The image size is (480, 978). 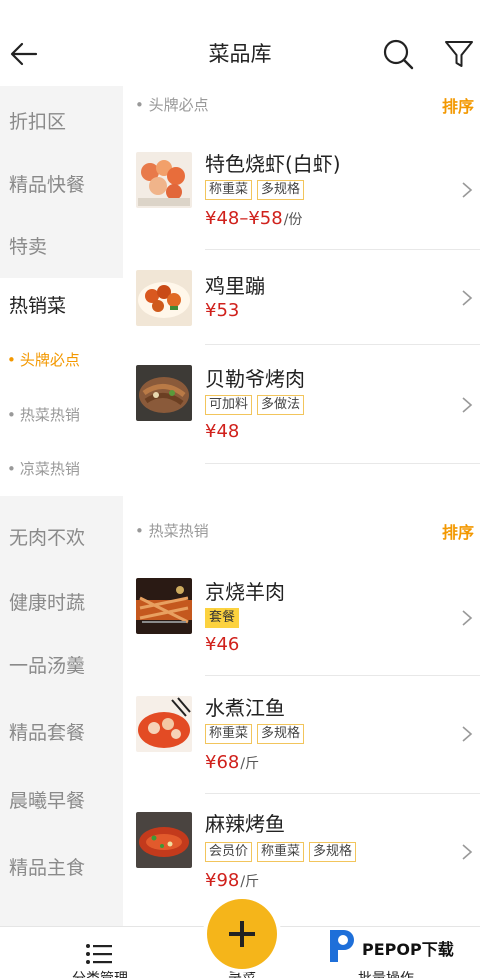 What do you see at coordinates (240, 43) in the screenshot?
I see `header: 菜品库` at bounding box center [240, 43].